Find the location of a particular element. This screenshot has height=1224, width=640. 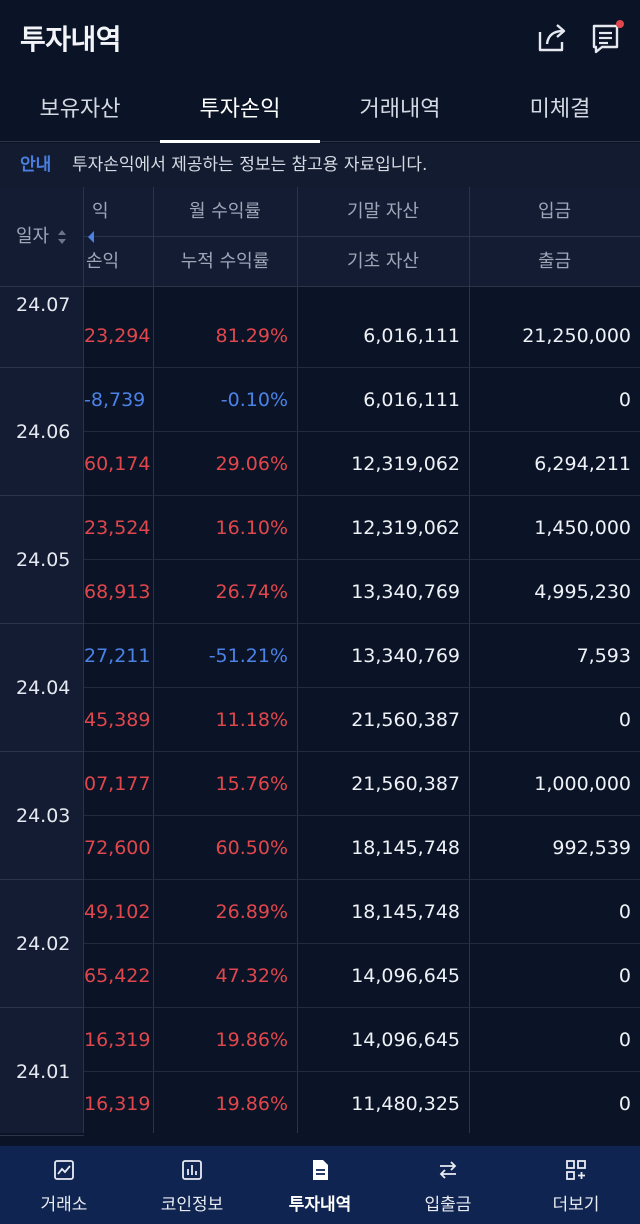

cell-pnl: 27,211 is located at coordinates (117, 656).